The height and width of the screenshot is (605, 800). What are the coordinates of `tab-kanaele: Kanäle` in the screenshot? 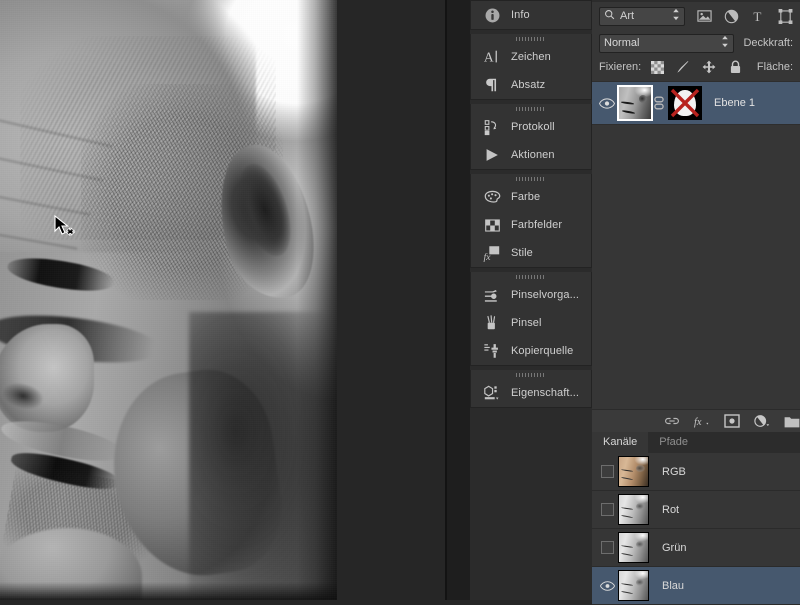 It's located at (620, 442).